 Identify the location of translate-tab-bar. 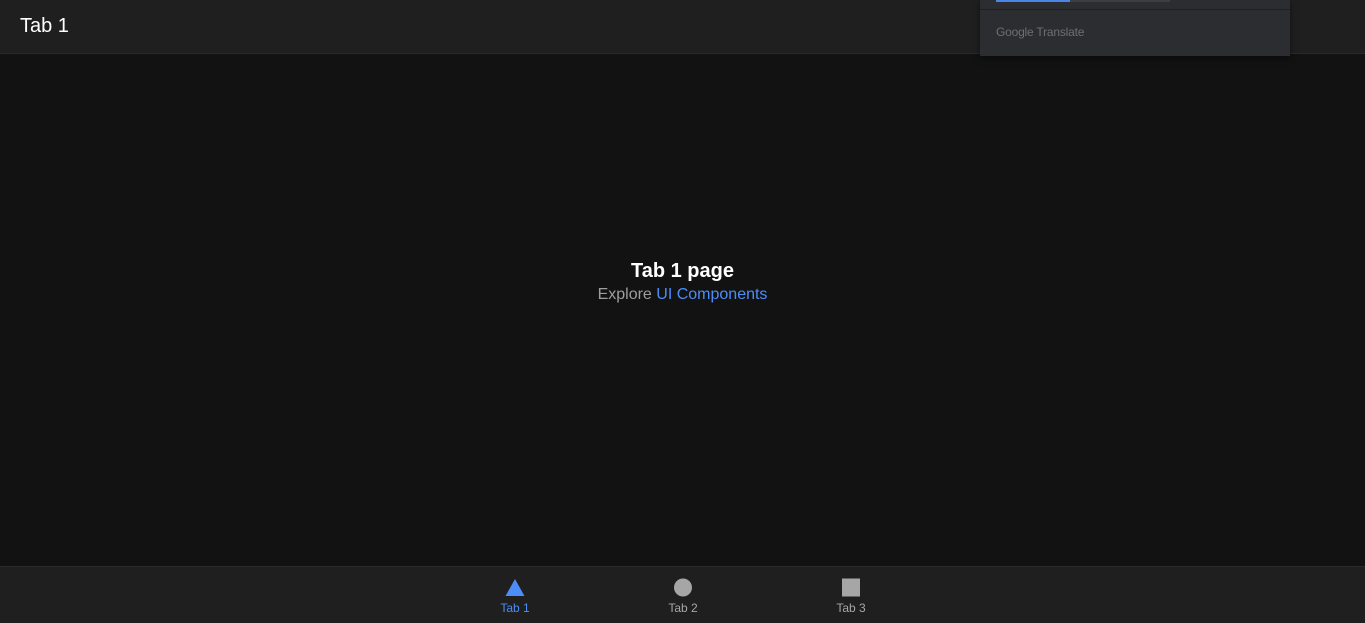
(1083, 1).